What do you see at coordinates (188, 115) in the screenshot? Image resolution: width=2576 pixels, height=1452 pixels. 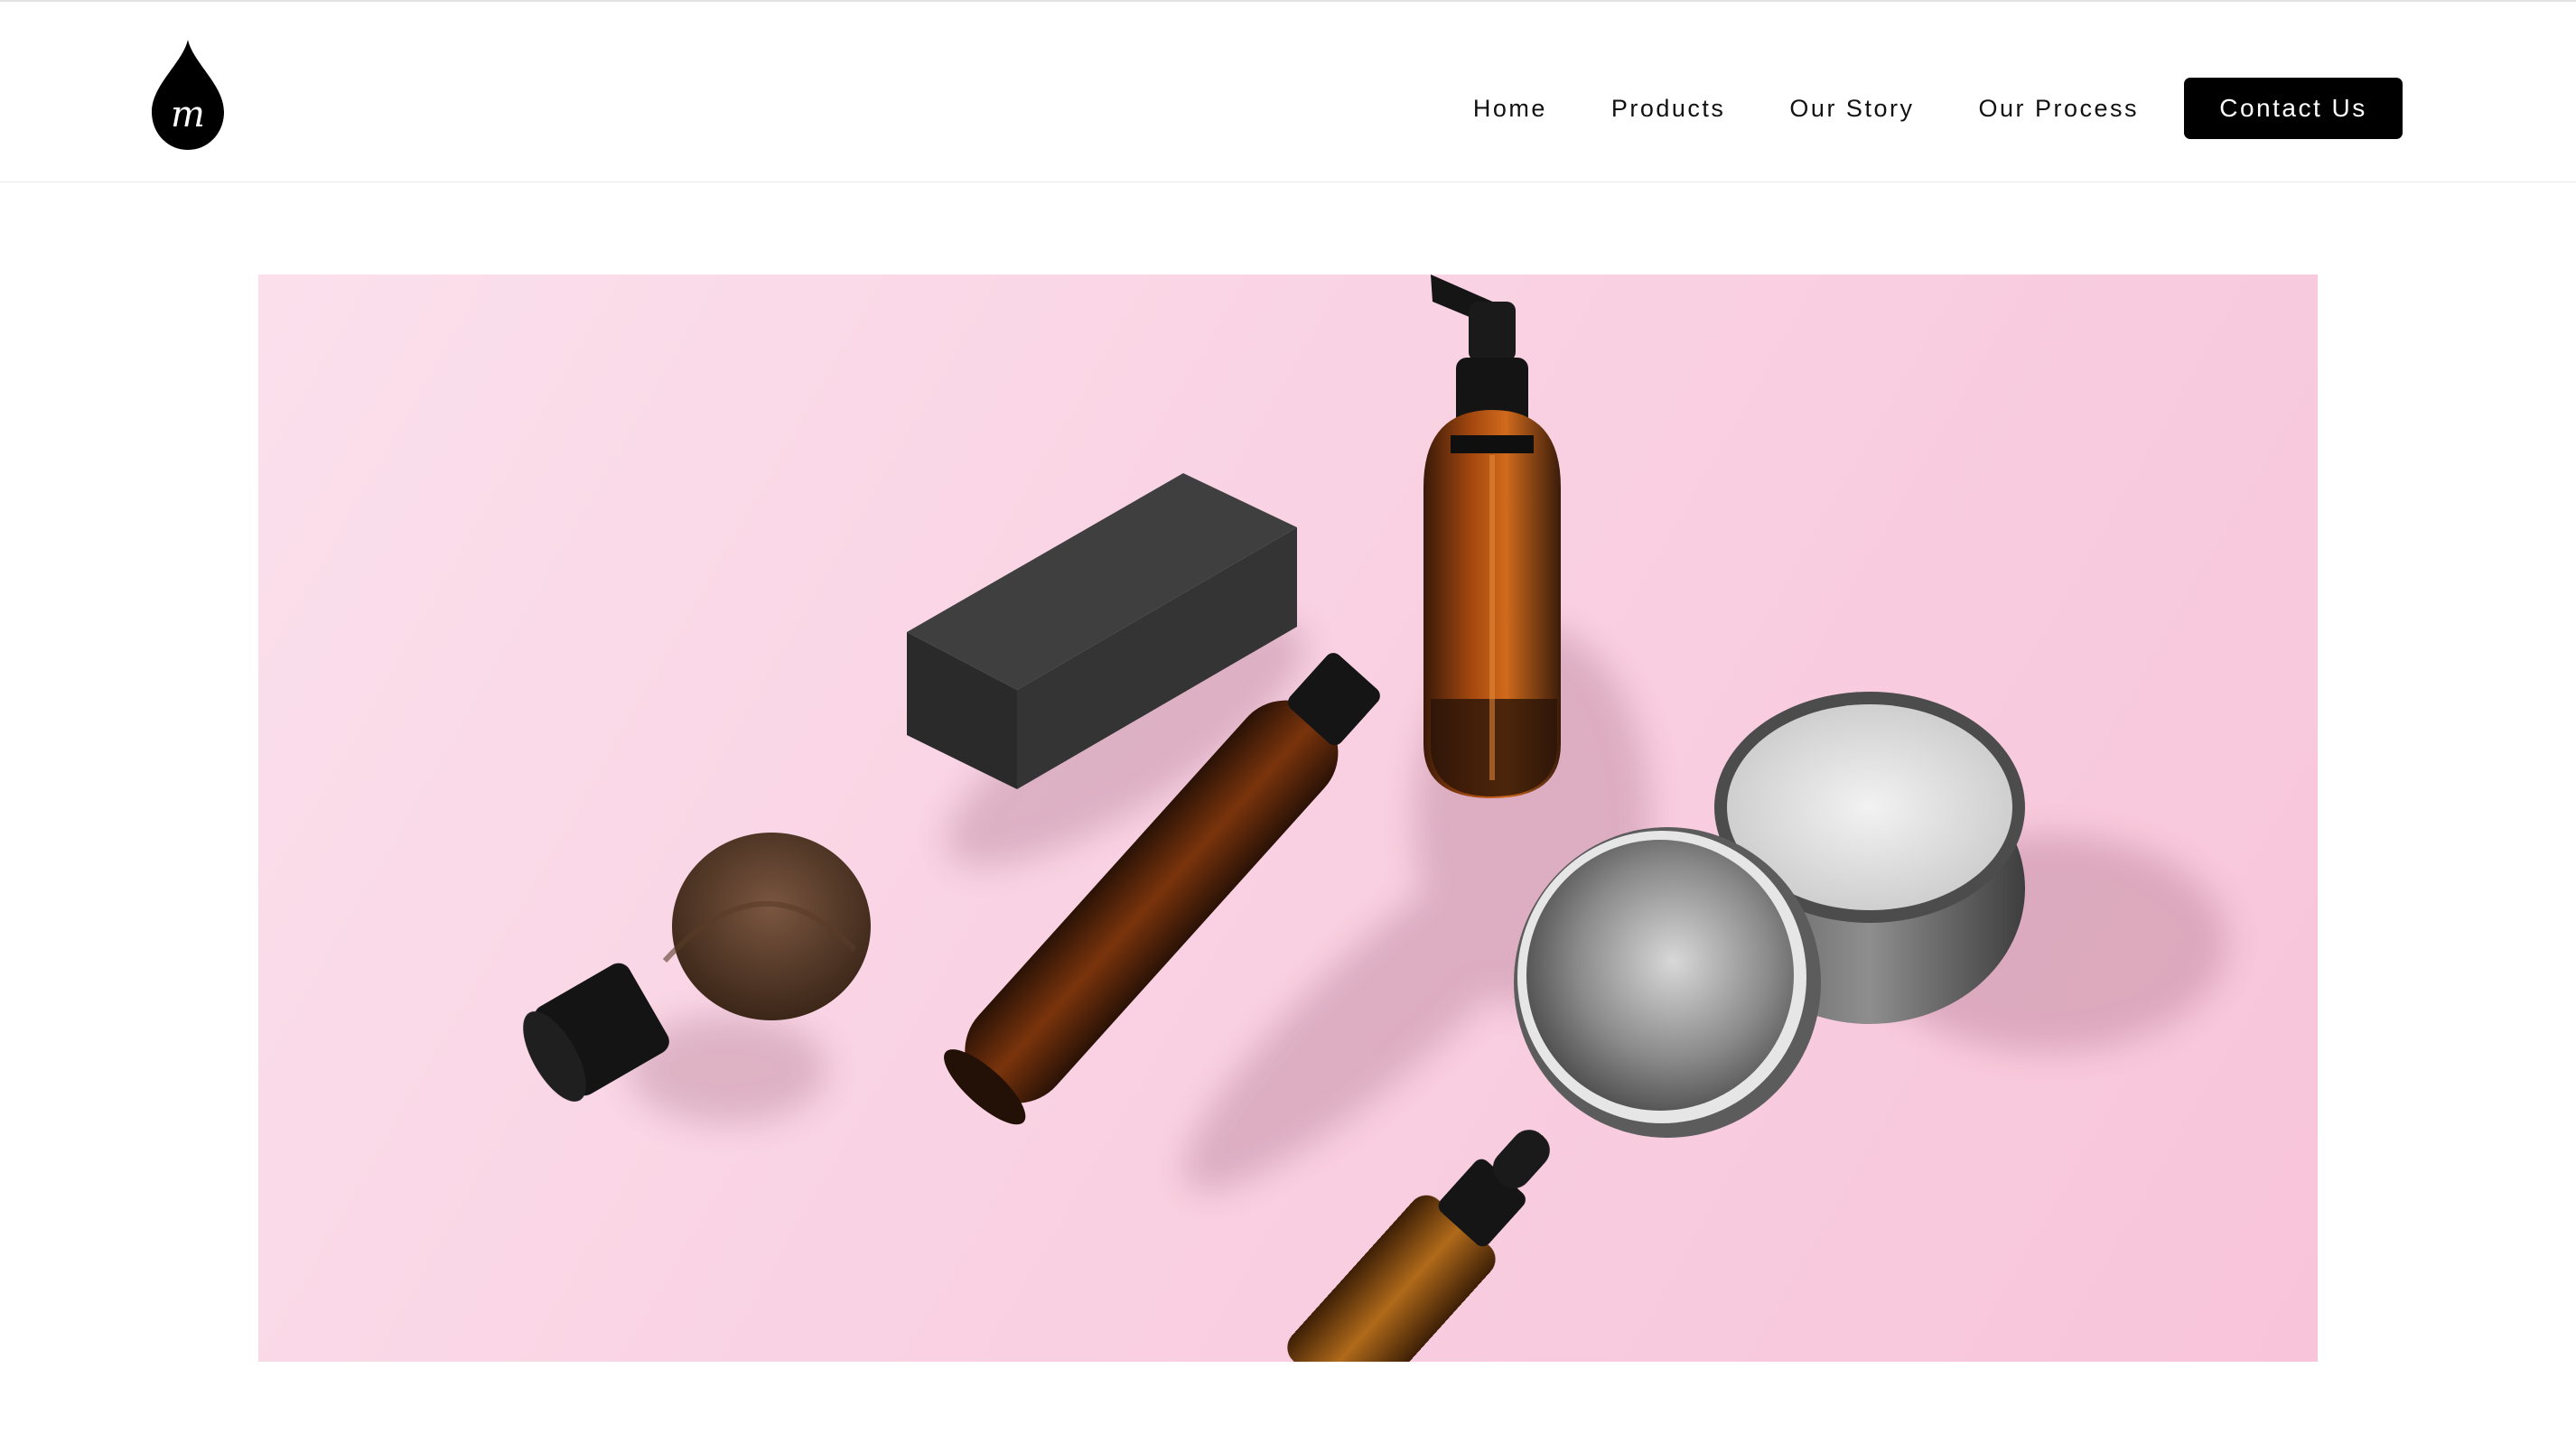 I see `logo-letter: m` at bounding box center [188, 115].